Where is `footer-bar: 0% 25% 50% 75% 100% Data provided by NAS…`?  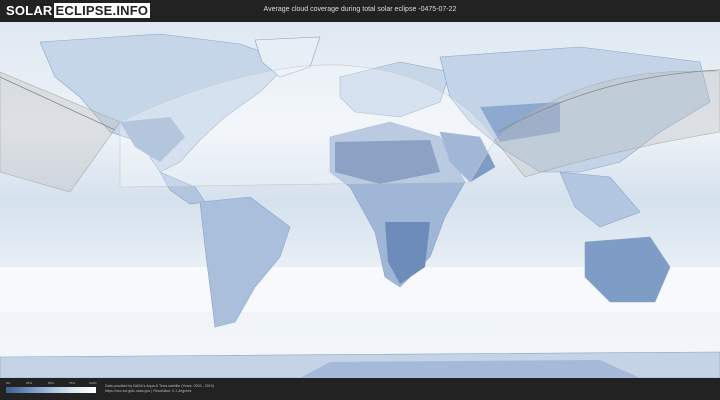
footer-bar: 0% 25% 50% 75% 100% Data provided by NAS… is located at coordinates (360, 389).